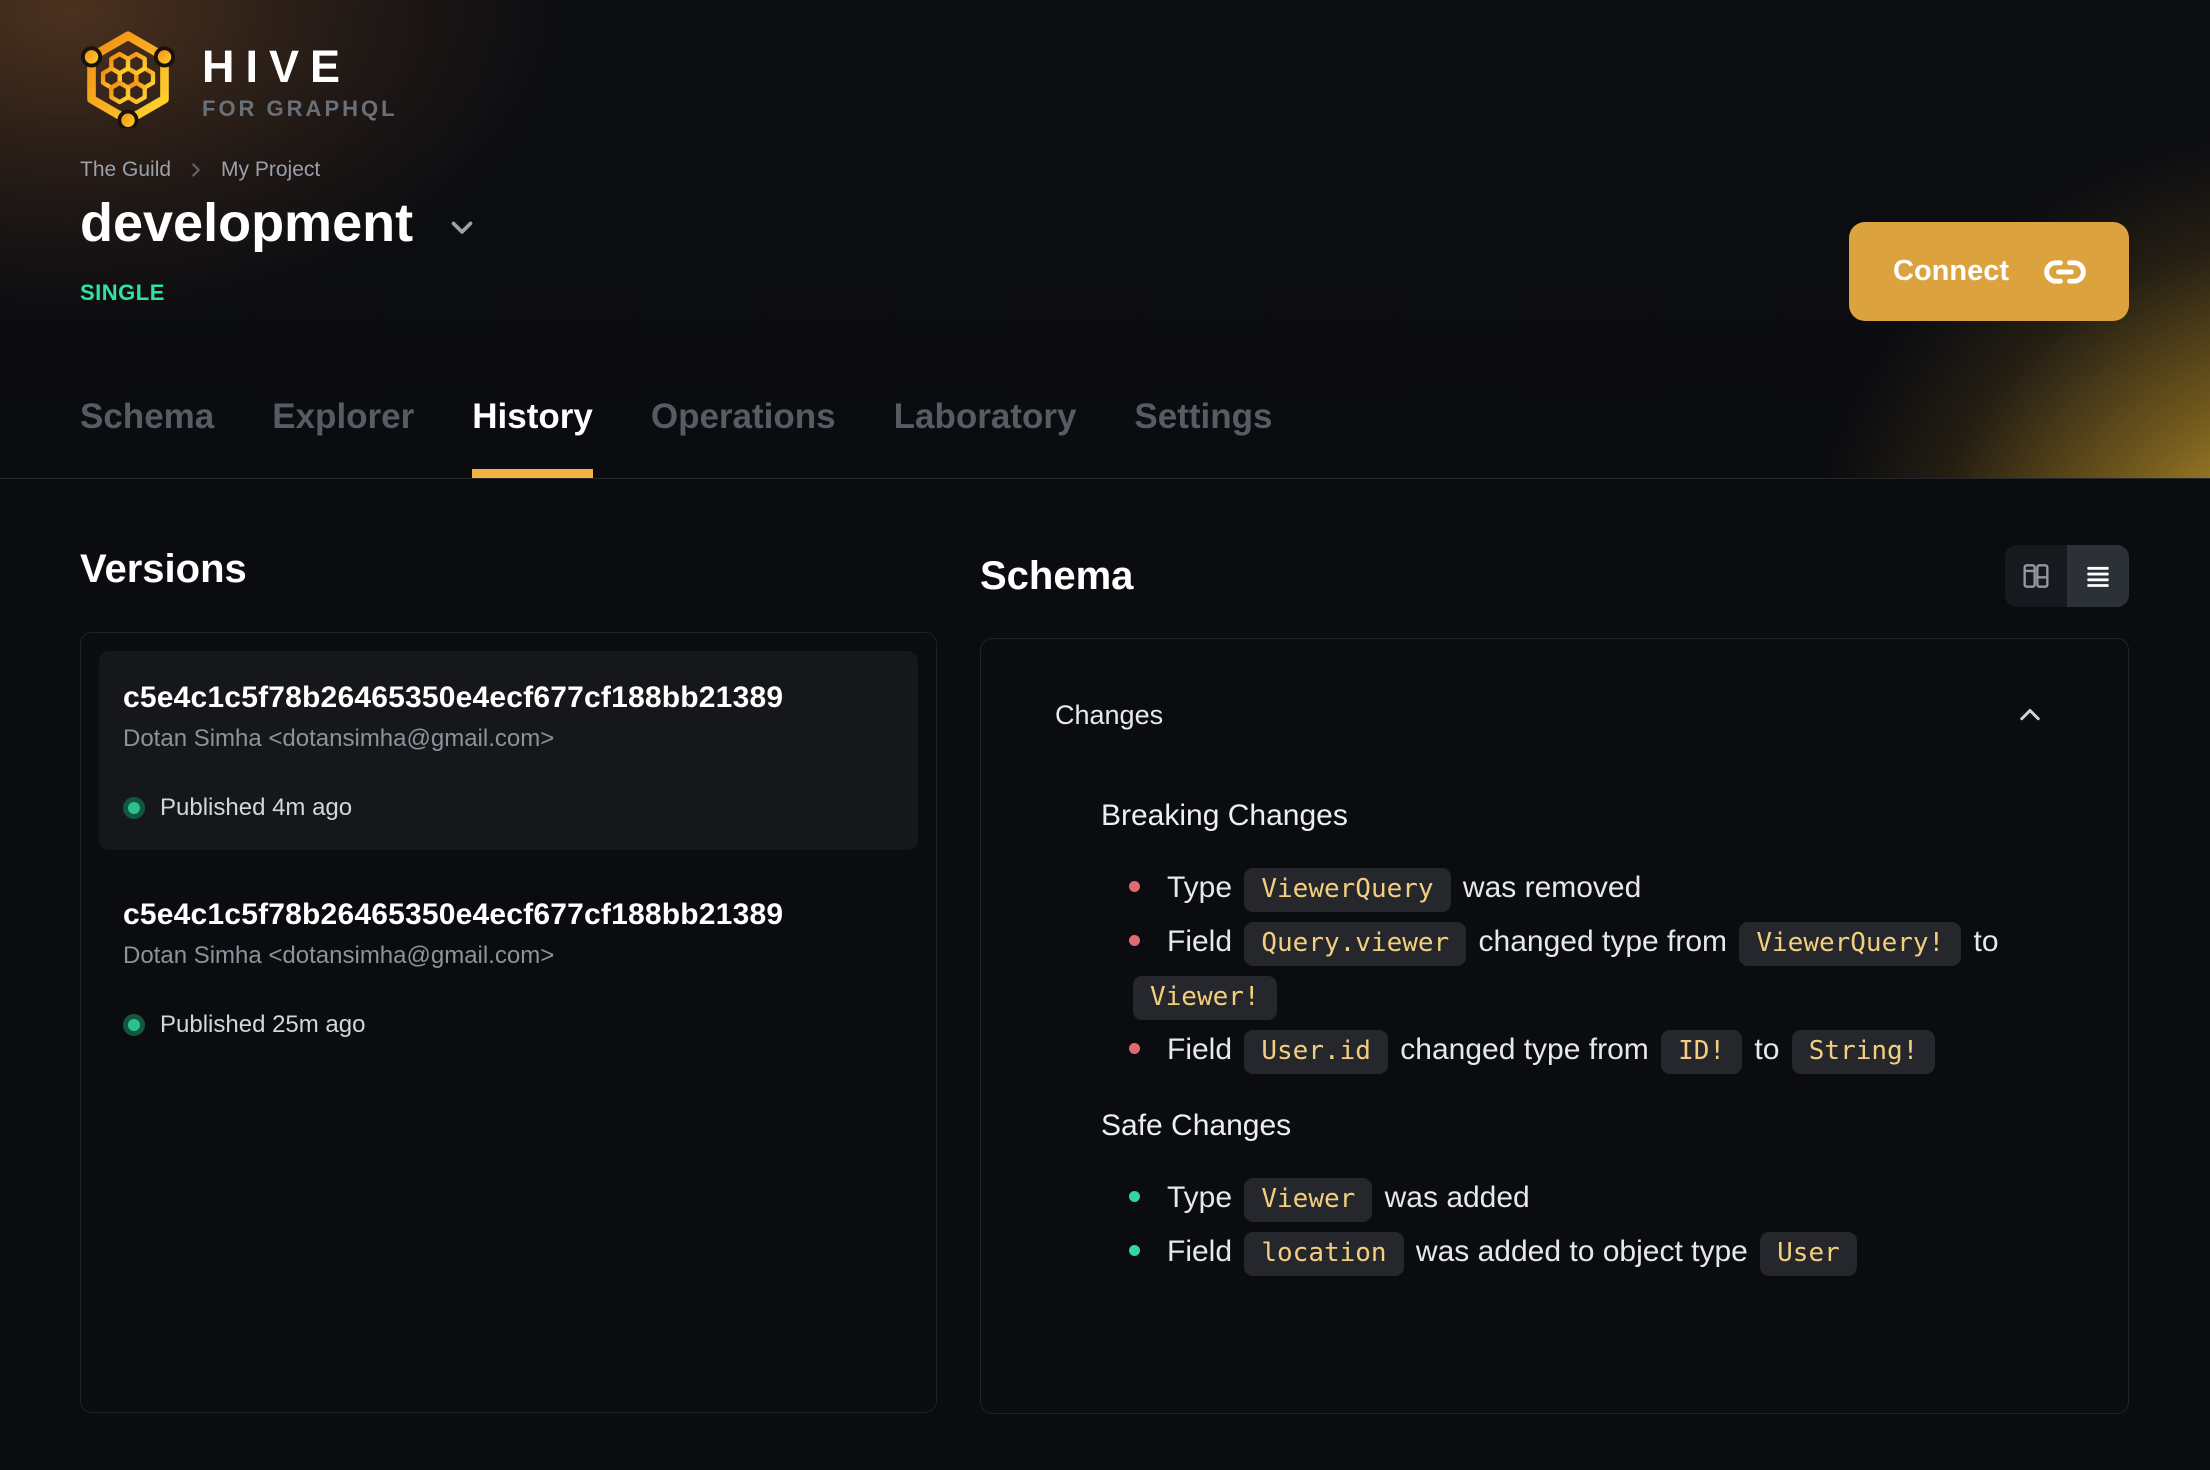 This screenshot has width=2210, height=1470. I want to click on hive-logo-icon, so click(128, 79).